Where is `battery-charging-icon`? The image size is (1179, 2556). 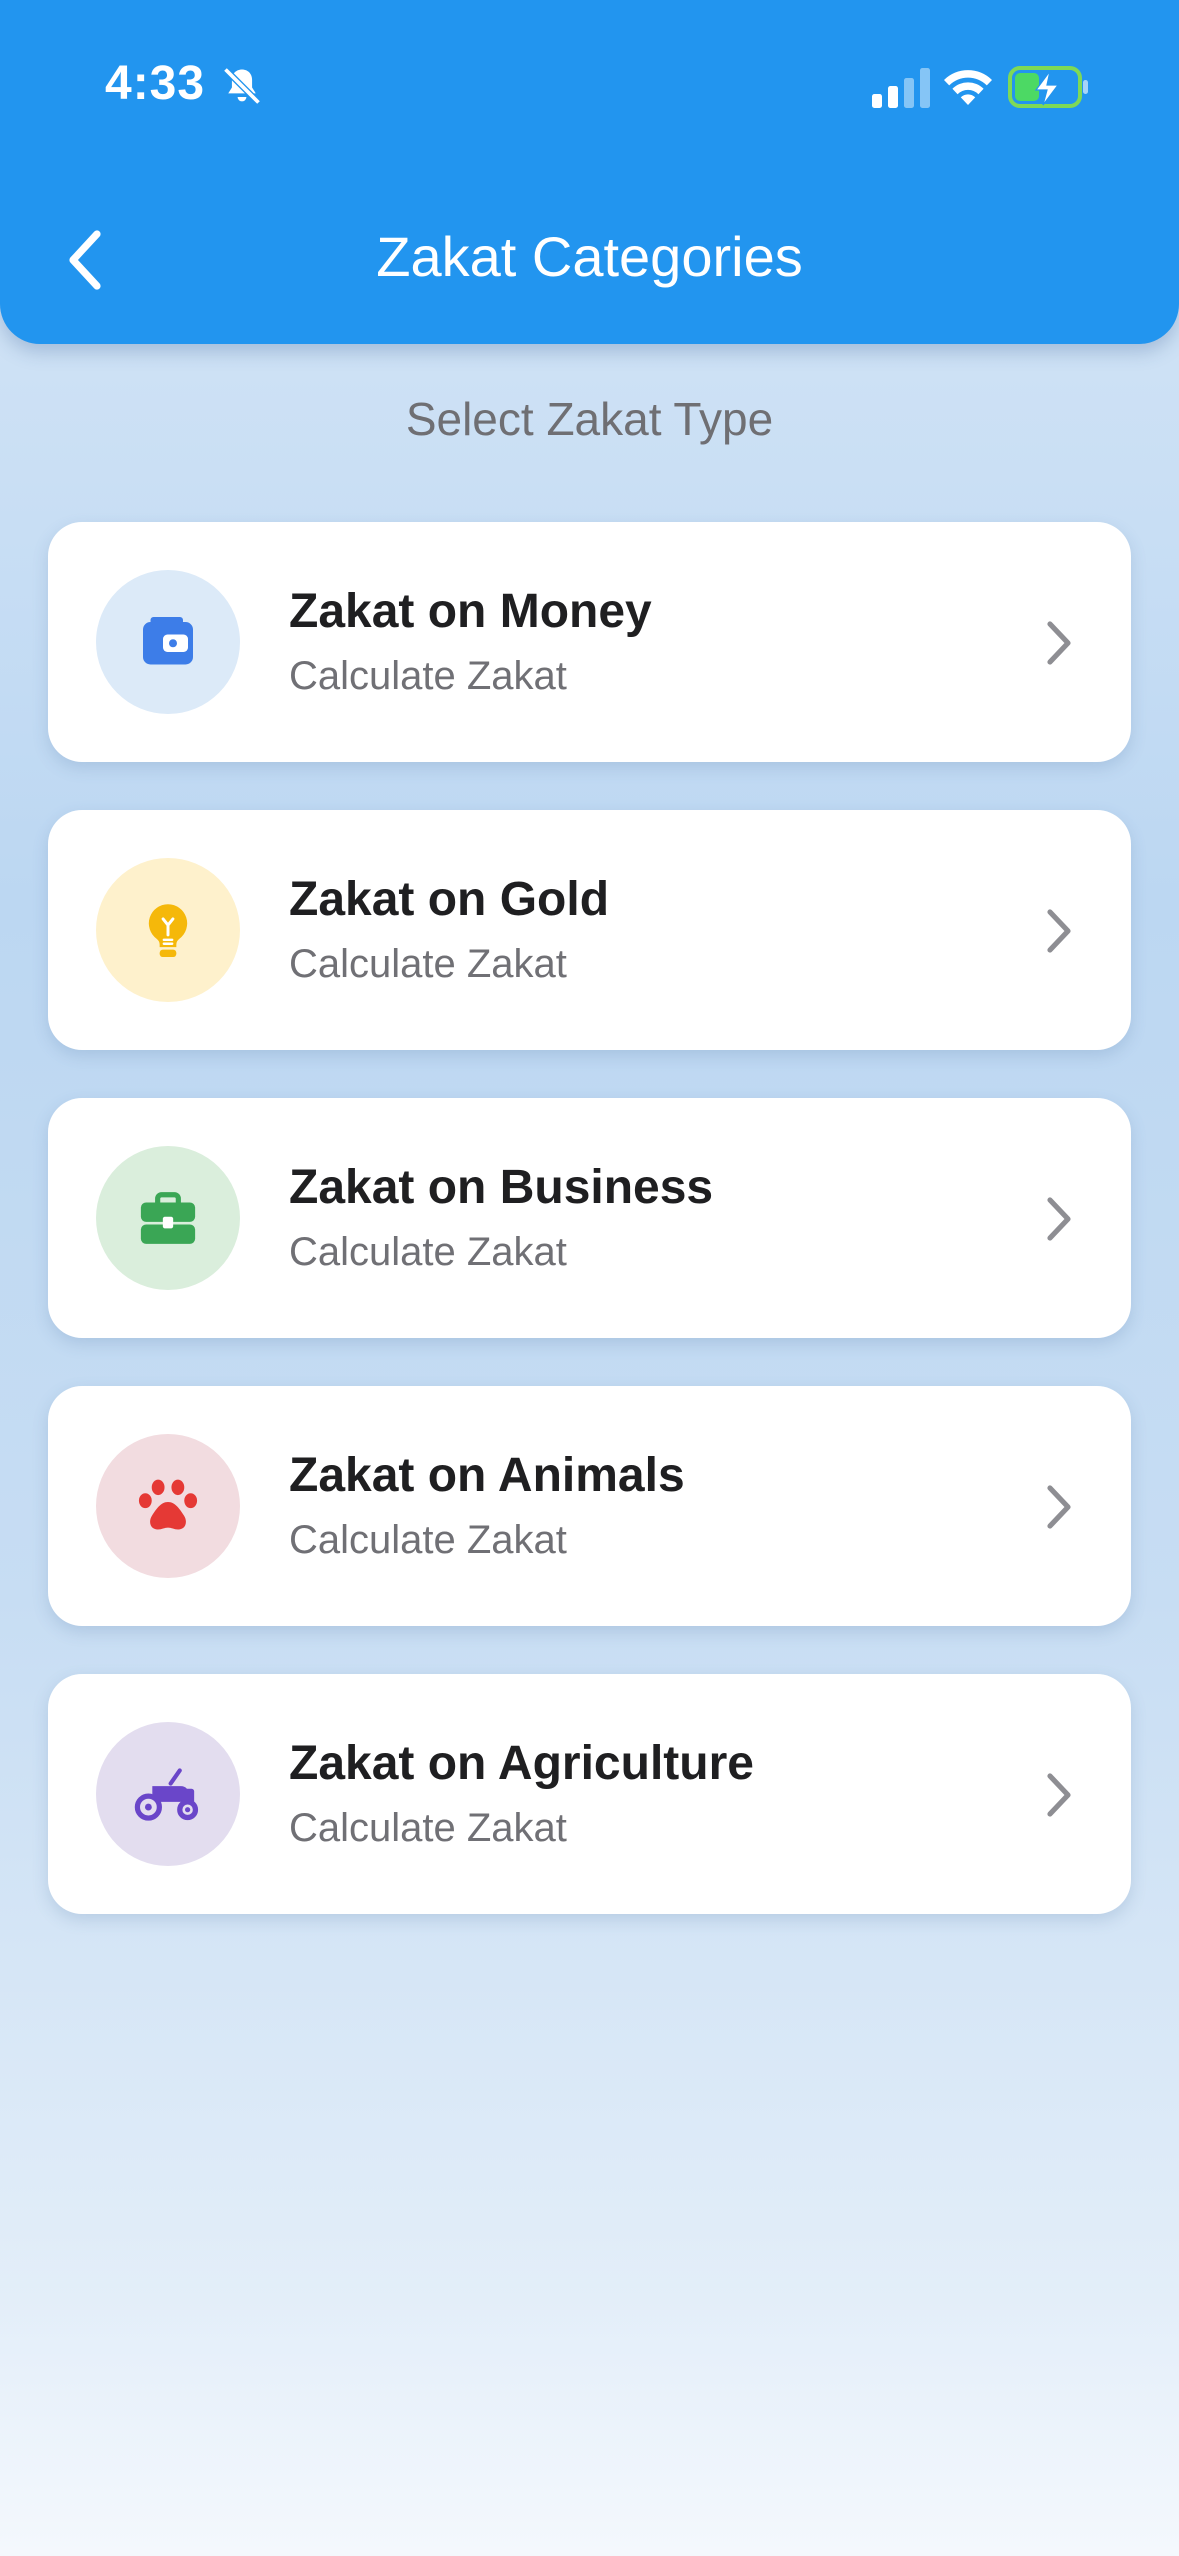 battery-charging-icon is located at coordinates (1048, 87).